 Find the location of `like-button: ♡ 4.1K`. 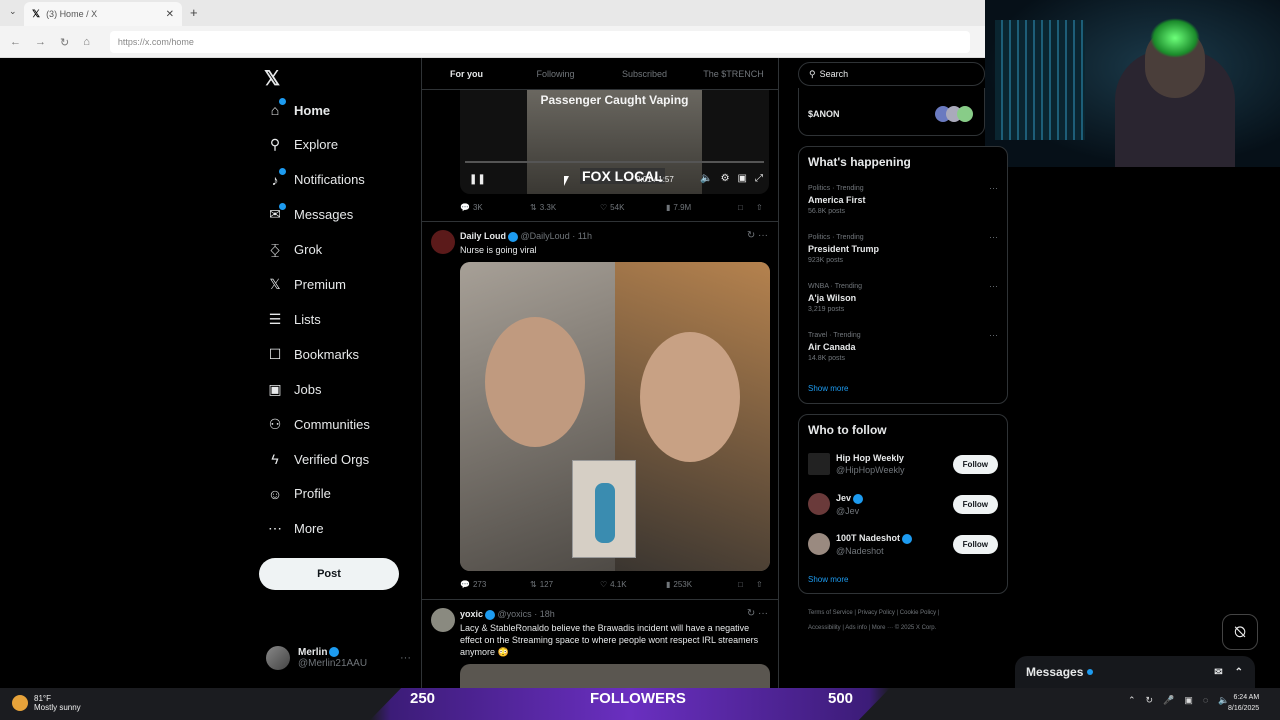

like-button: ♡ 4.1K is located at coordinates (633, 584).